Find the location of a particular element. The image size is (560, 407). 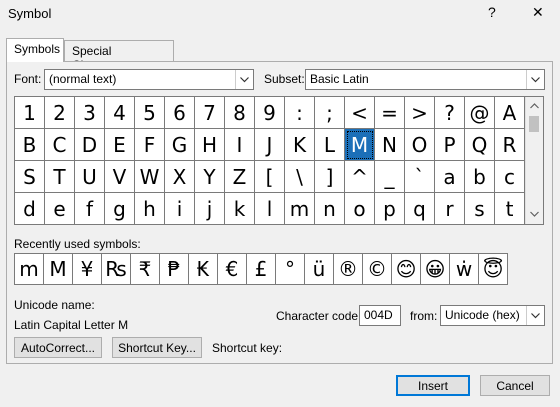

symbol-cell: \ is located at coordinates (300, 177).